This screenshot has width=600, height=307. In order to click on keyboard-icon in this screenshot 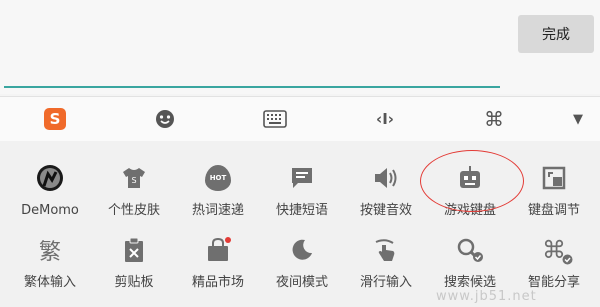, I will do `click(275, 119)`.